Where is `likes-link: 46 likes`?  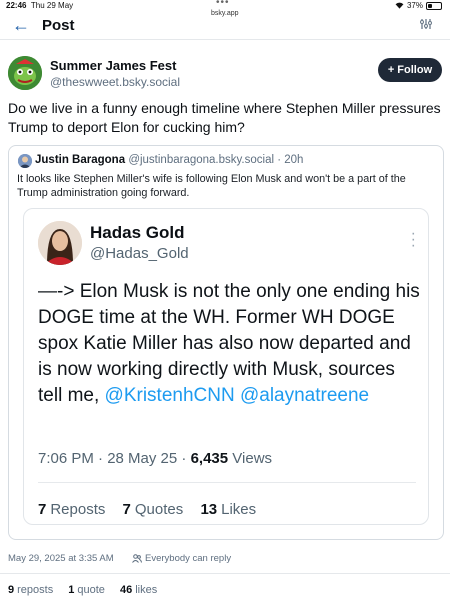
likes-link: 46 likes is located at coordinates (138, 590).